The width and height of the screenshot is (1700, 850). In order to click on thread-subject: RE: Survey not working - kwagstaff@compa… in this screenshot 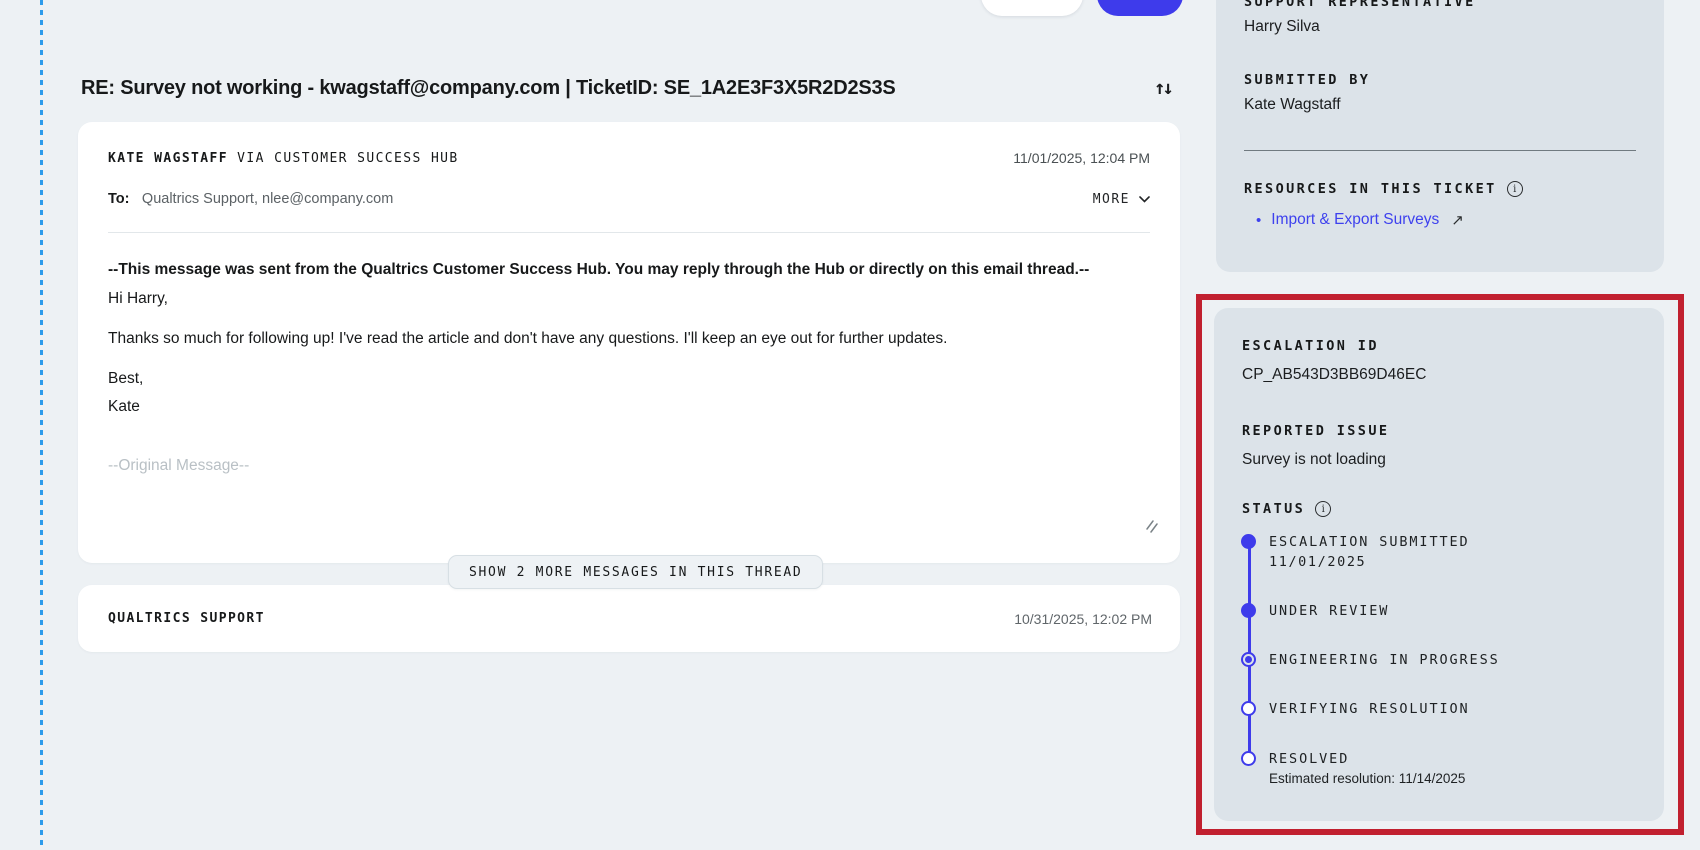, I will do `click(488, 87)`.